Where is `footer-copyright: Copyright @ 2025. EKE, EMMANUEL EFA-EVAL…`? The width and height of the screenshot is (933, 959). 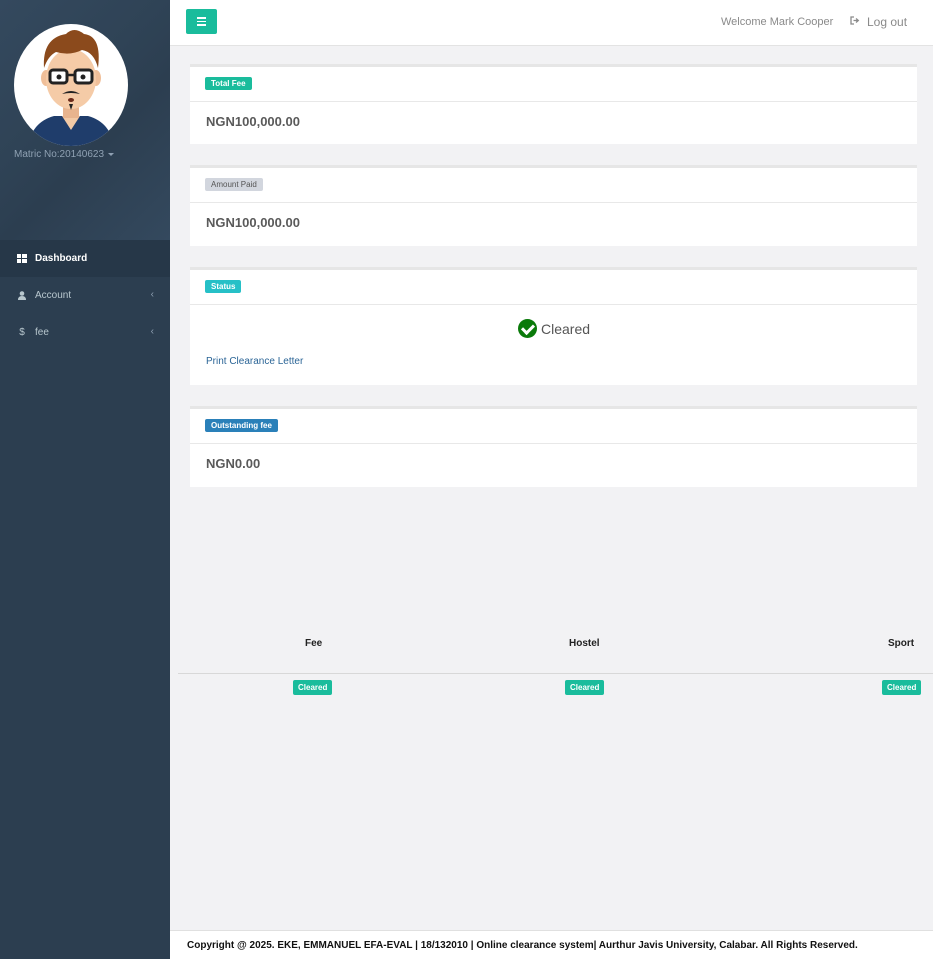 footer-copyright: Copyright @ 2025. EKE, EMMANUEL EFA-EVAL… is located at coordinates (522, 945).